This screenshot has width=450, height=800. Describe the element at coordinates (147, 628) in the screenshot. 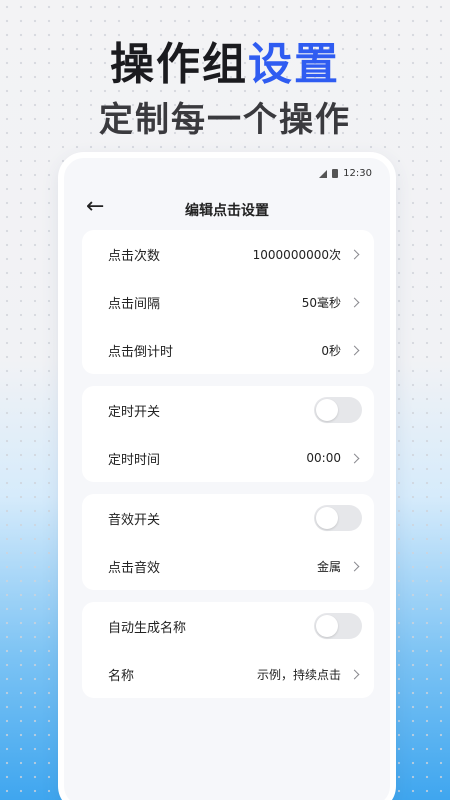

I see `auto-name-label: 自动生成名称` at that location.